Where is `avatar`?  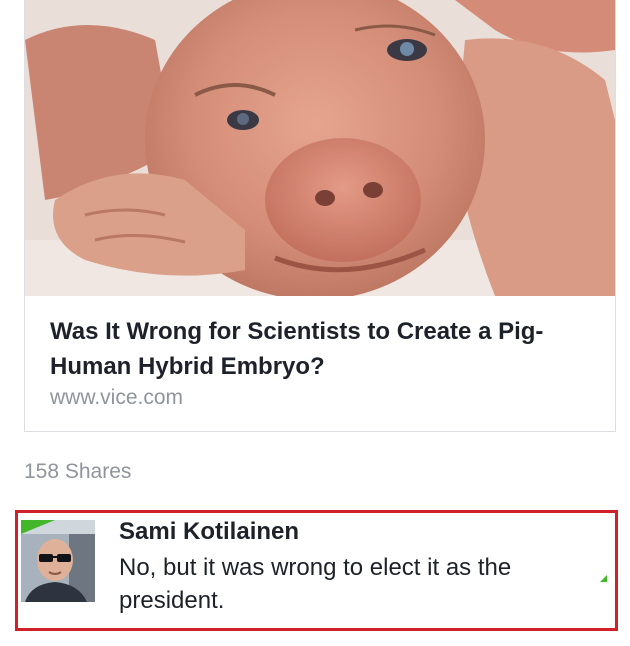 avatar is located at coordinates (58, 561).